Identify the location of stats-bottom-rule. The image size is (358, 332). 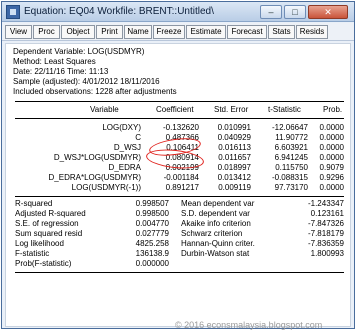
(179, 272).